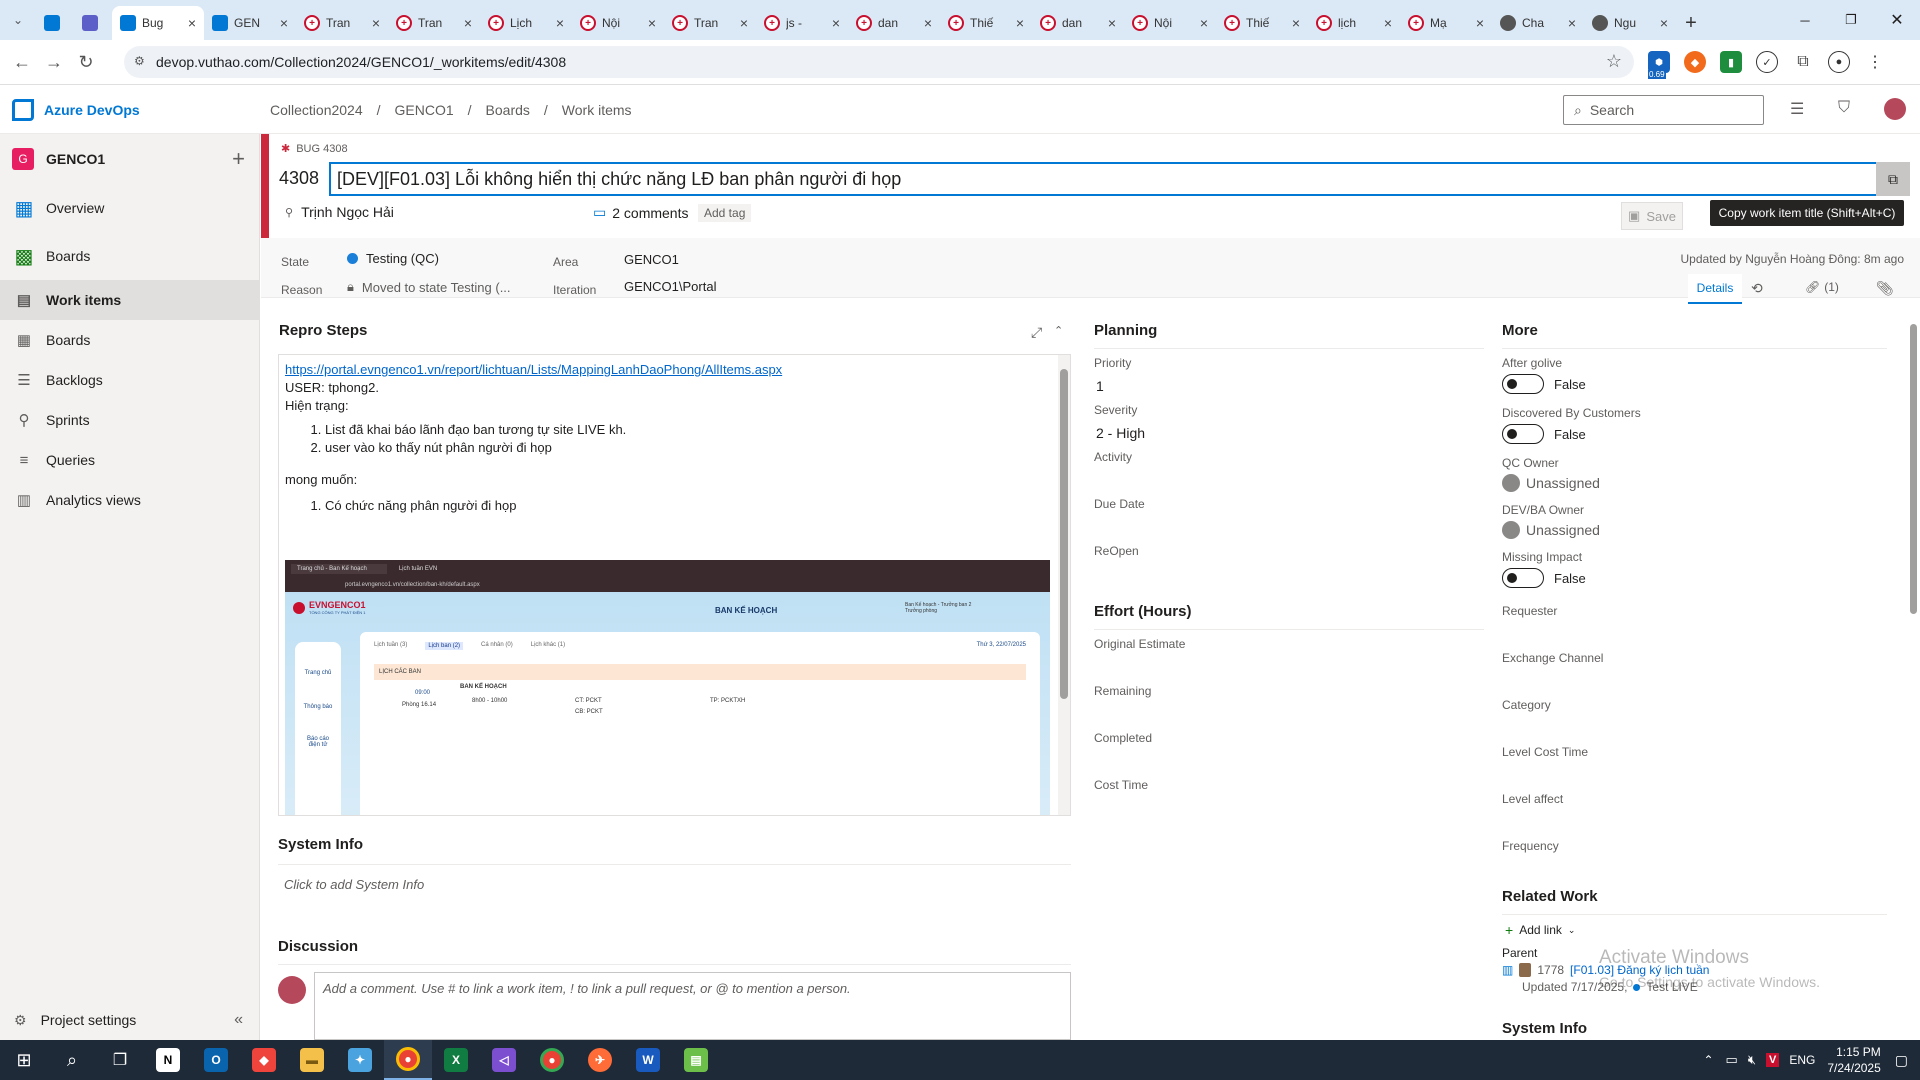  What do you see at coordinates (1844, 108) in the screenshot?
I see `marketplace-bag-icon: ⛉` at bounding box center [1844, 108].